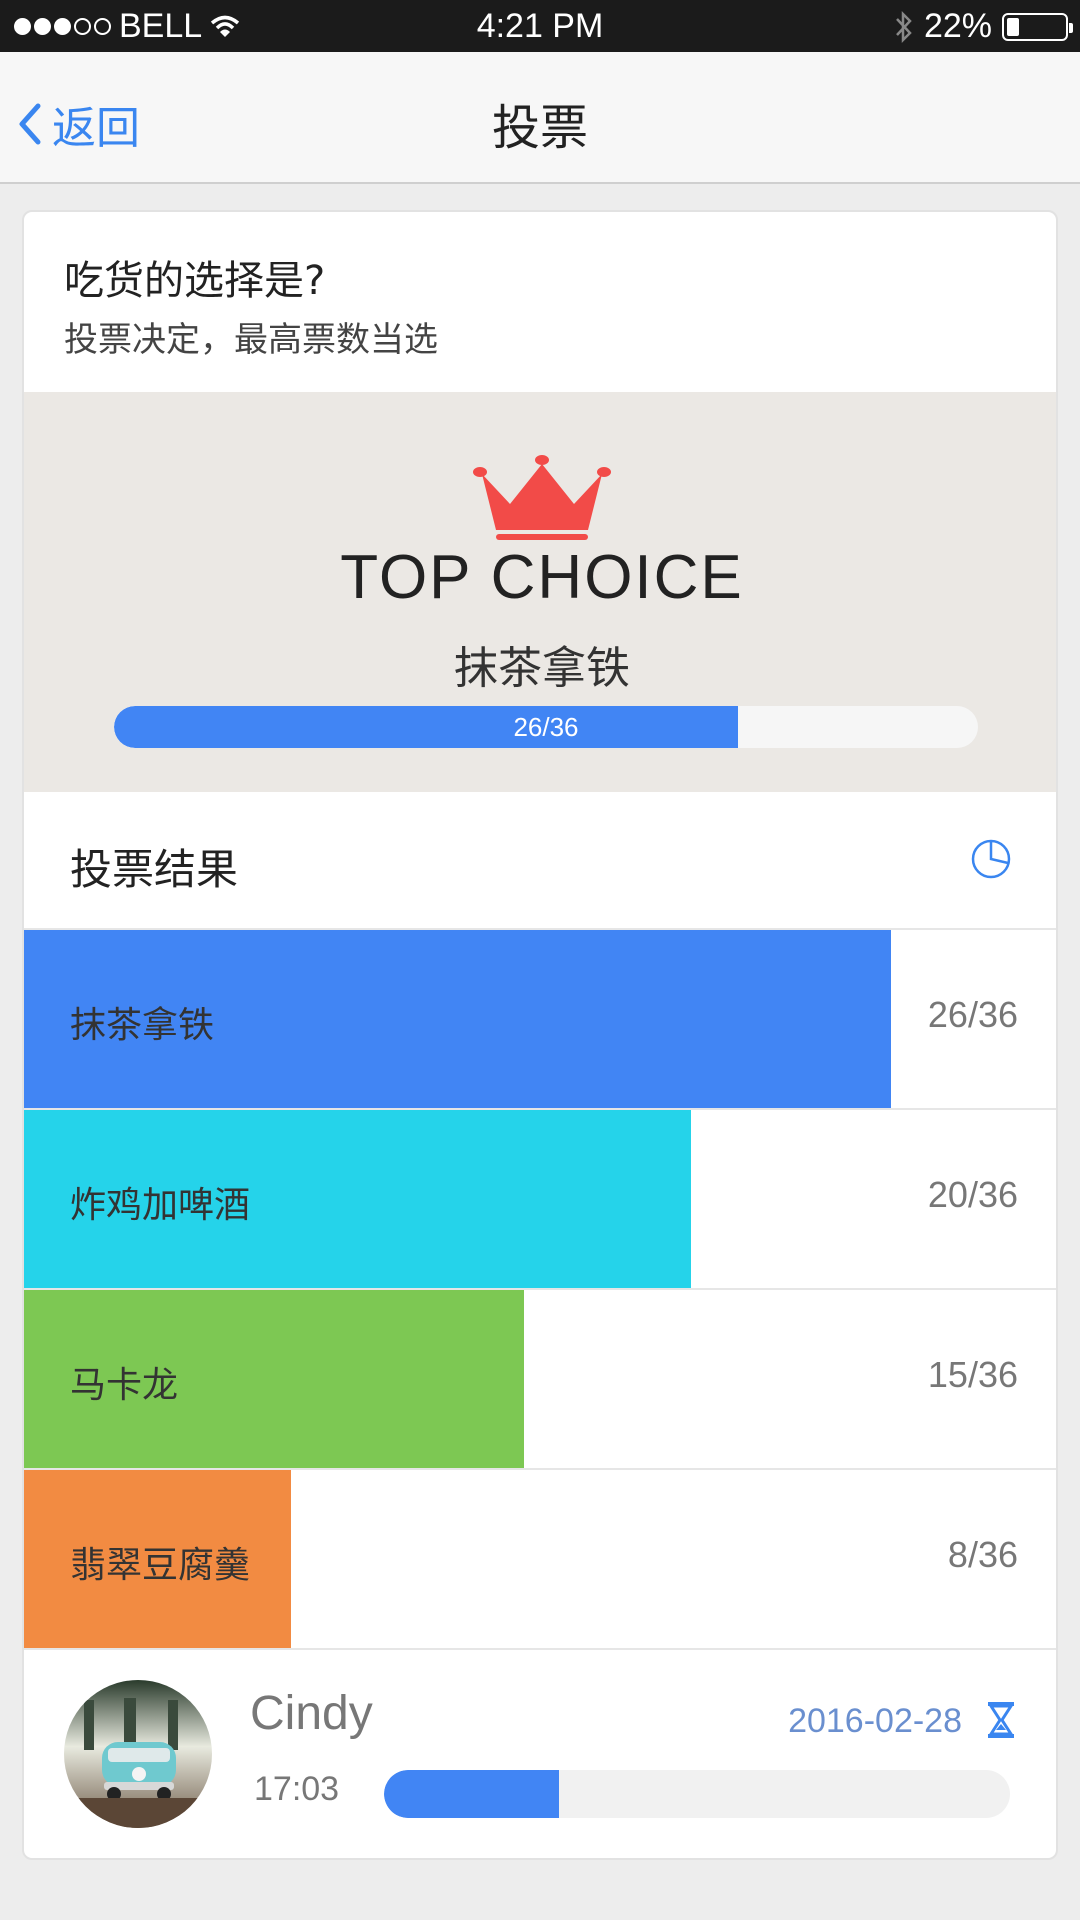  What do you see at coordinates (972, 1014) in the screenshot?
I see `result-count: 26/36` at bounding box center [972, 1014].